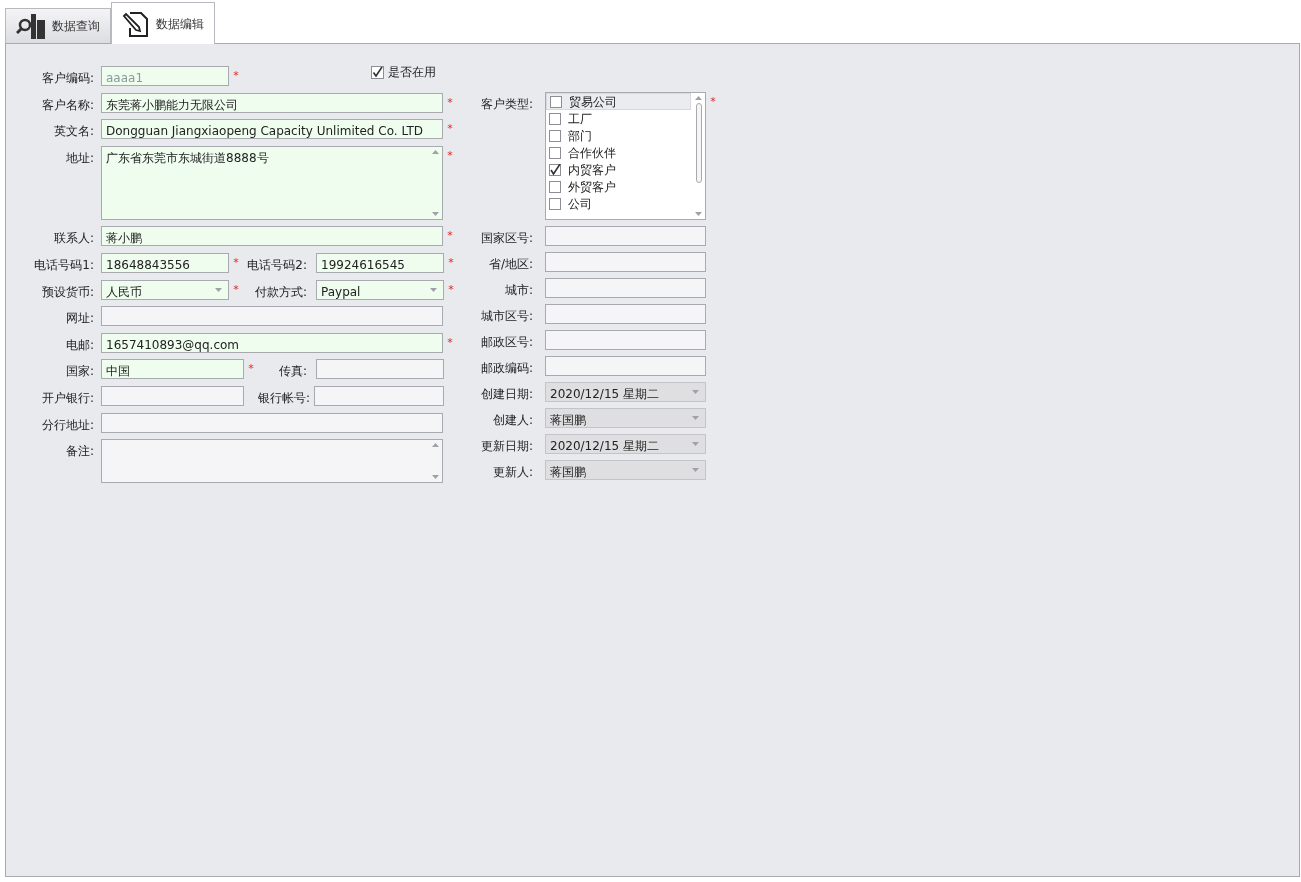 Image resolution: width=1301 pixels, height=882 pixels. Describe the element at coordinates (272, 182) in the screenshot. I see `input-field: 广东省东莞市东城街道8888号` at that location.